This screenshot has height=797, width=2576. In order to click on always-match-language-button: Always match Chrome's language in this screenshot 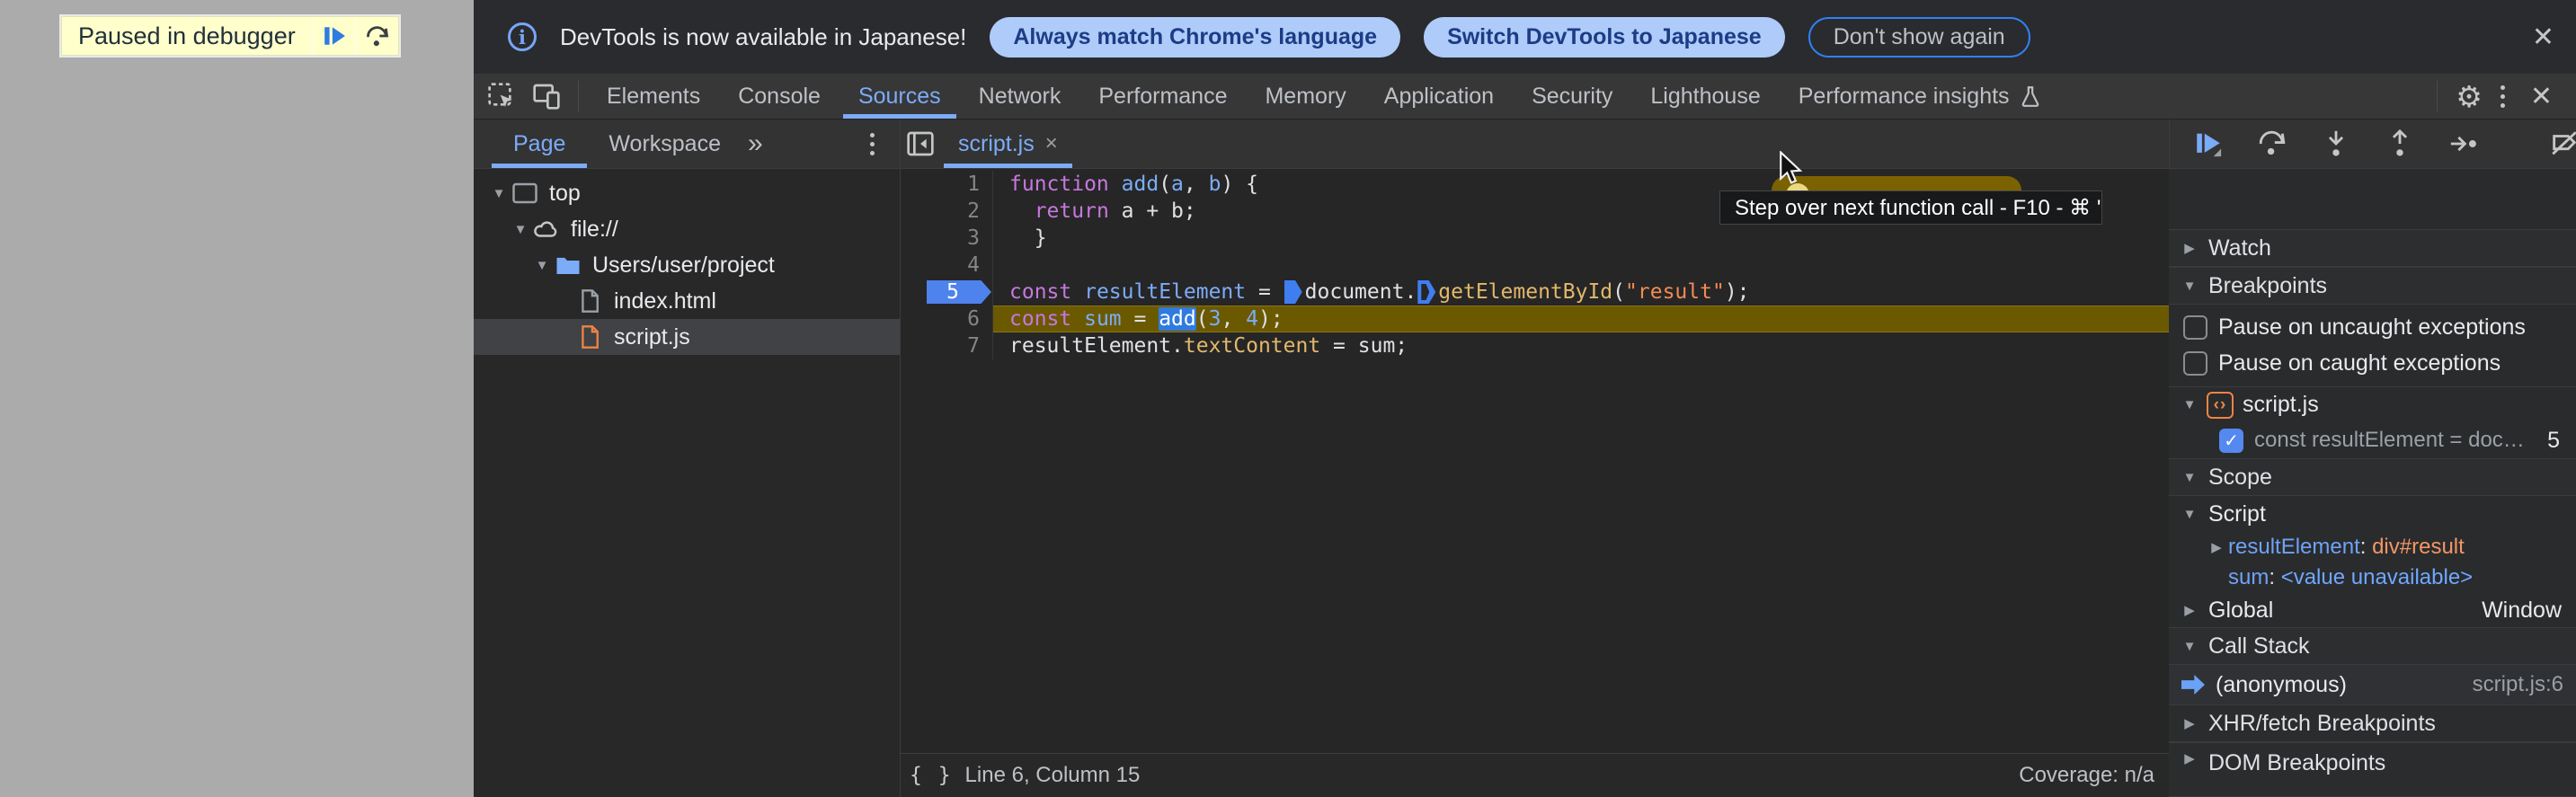, I will do `click(1195, 37)`.